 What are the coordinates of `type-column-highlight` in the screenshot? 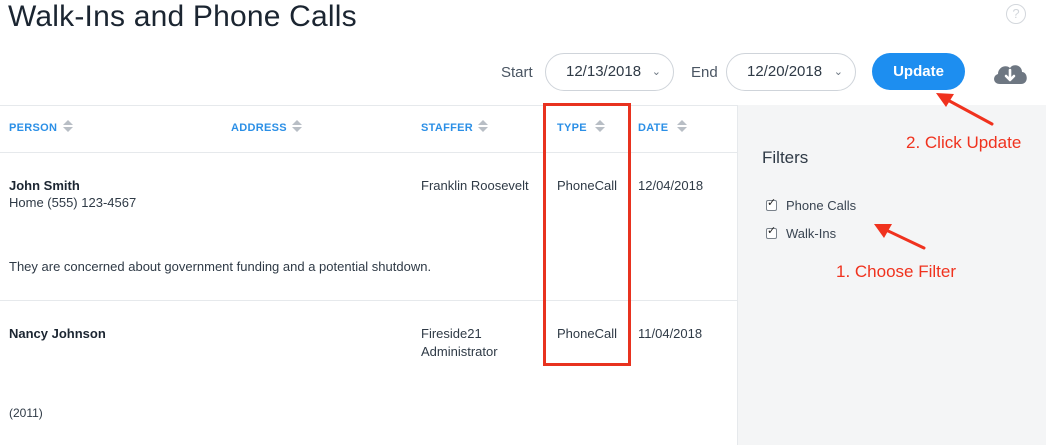 It's located at (587, 234).